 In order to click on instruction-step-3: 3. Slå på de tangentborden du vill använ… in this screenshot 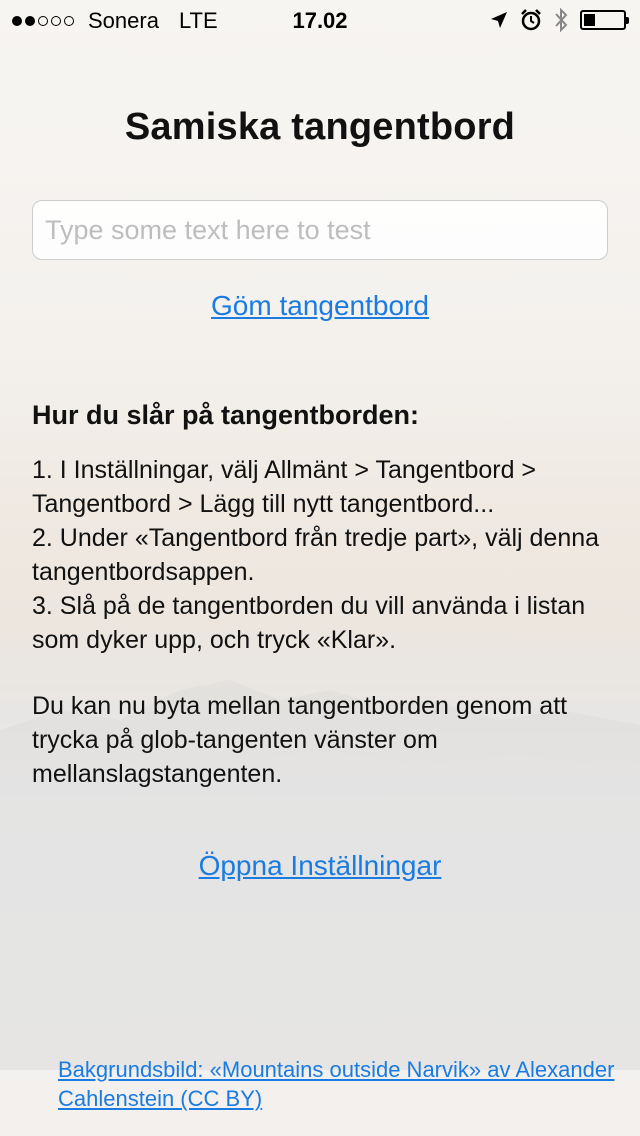, I will do `click(309, 623)`.